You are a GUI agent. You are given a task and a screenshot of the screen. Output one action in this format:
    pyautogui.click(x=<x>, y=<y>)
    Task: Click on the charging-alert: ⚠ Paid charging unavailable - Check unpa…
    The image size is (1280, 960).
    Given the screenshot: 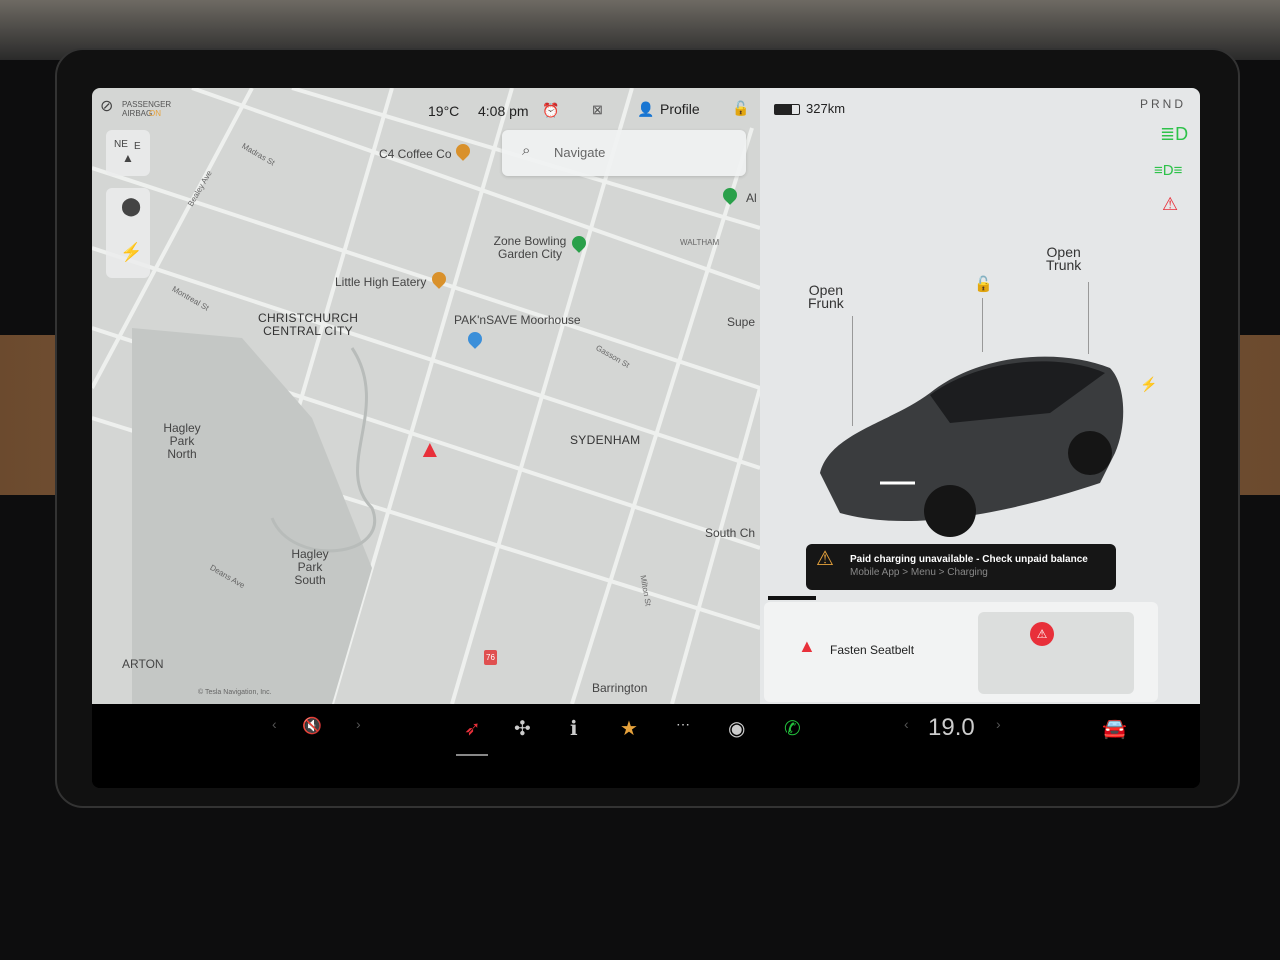 What is the action you would take?
    pyautogui.click(x=961, y=567)
    